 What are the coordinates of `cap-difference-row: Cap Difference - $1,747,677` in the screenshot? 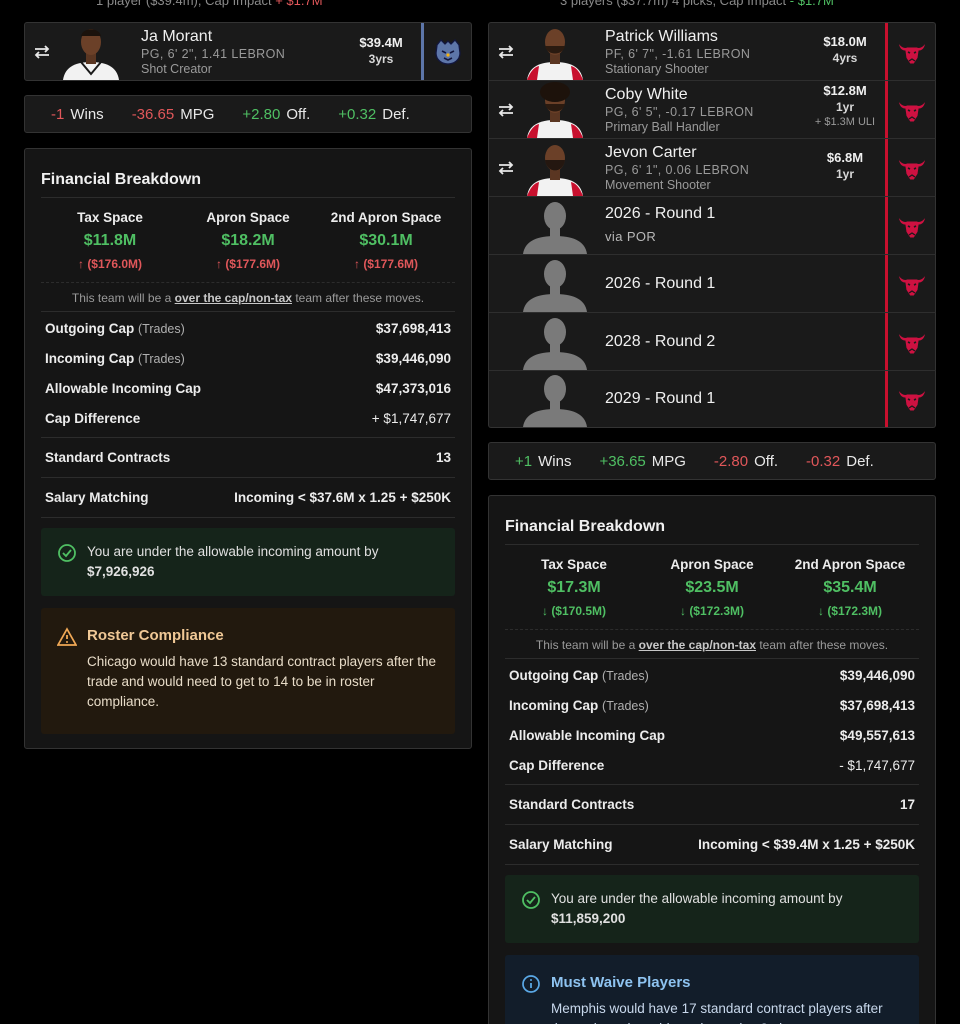 It's located at (712, 765).